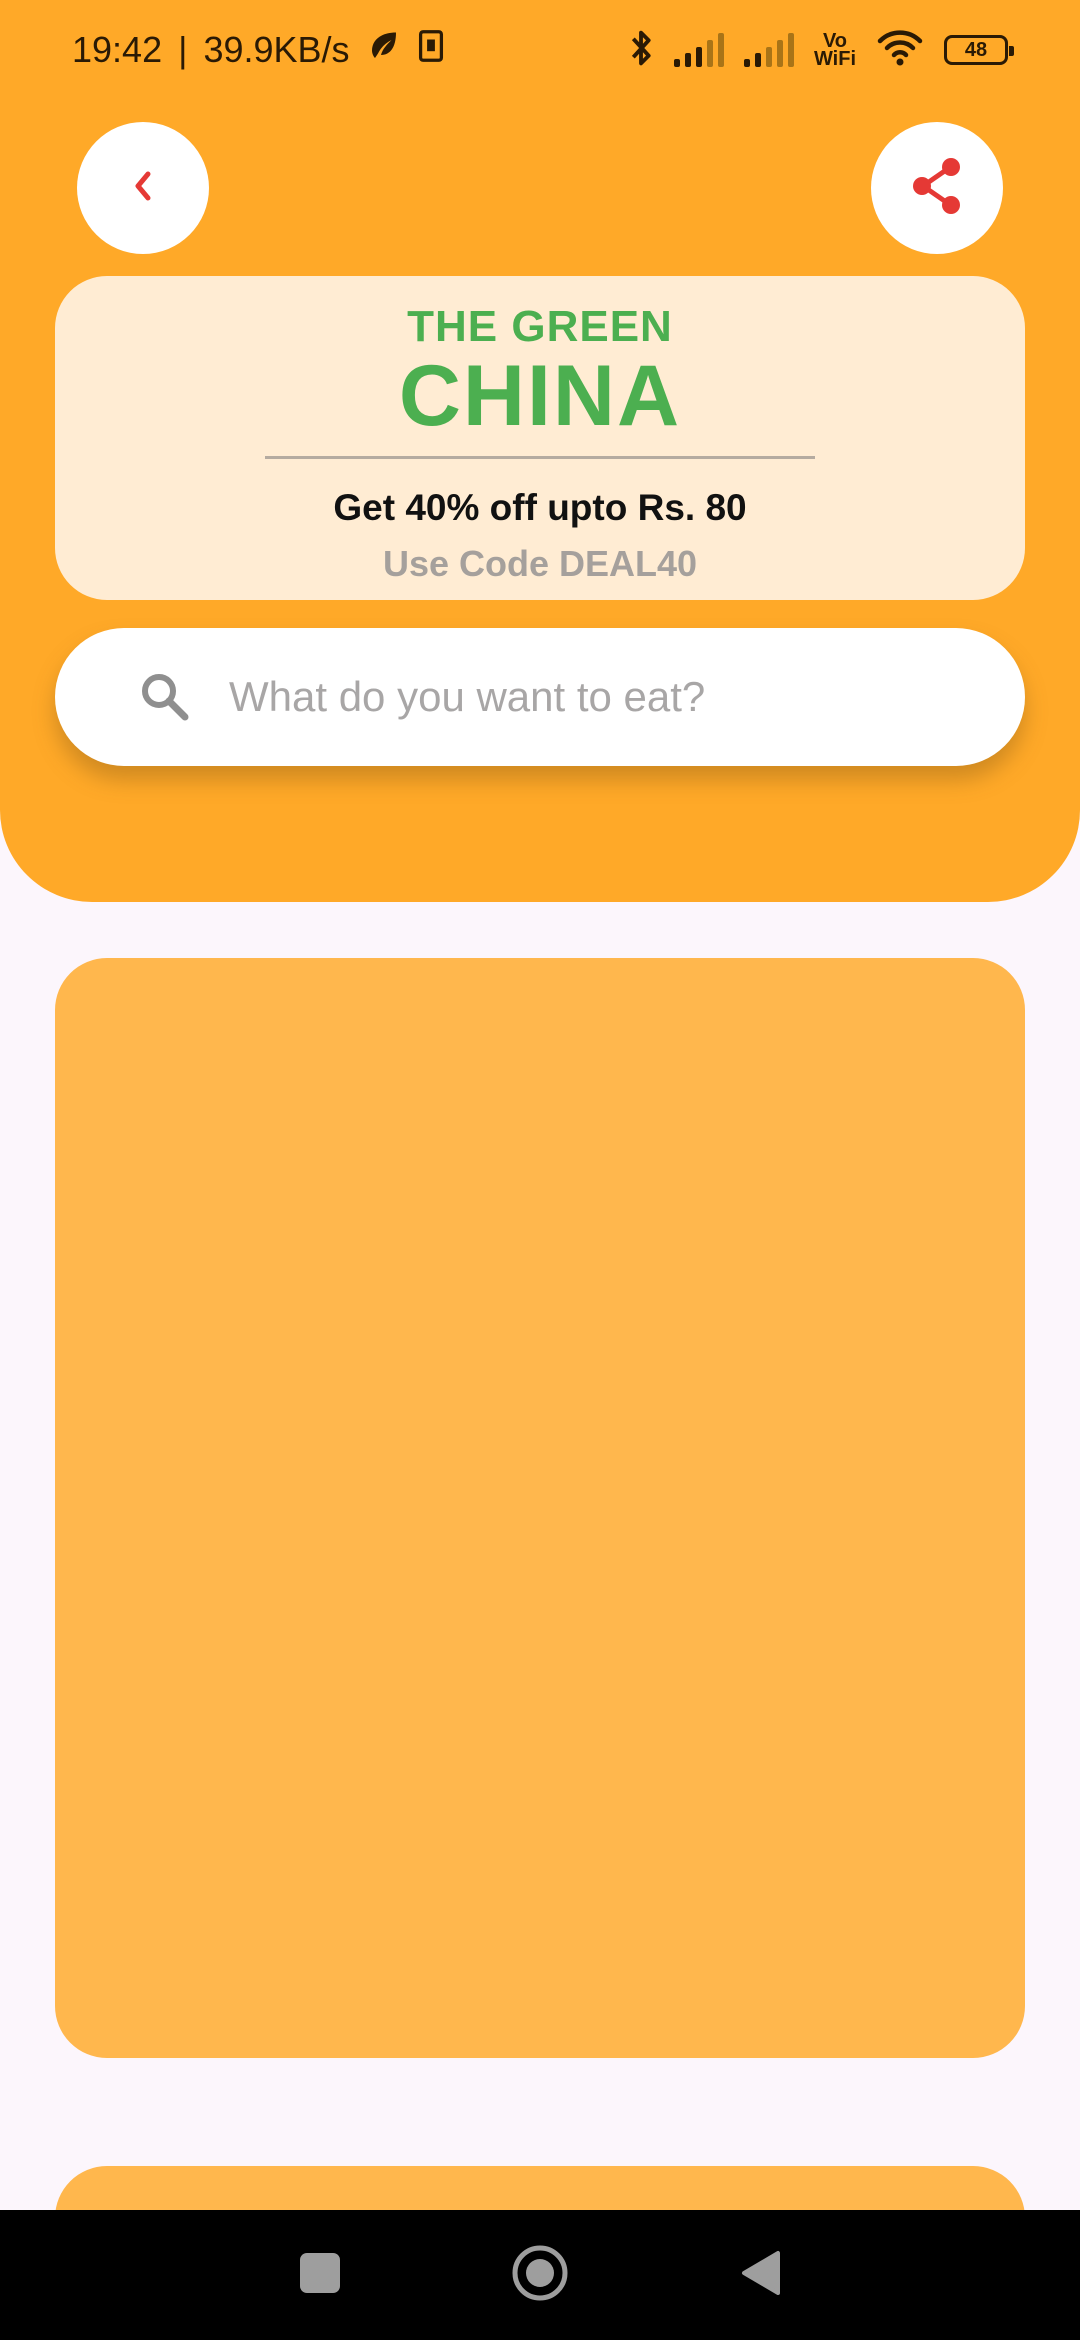 The width and height of the screenshot is (1080, 2340). Describe the element at coordinates (276, 49) in the screenshot. I see `network-speed: 39.9KB/s` at that location.